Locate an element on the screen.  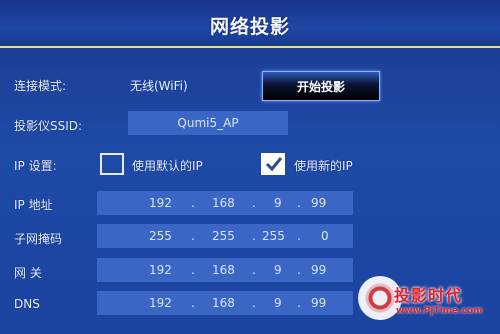
dns-field: 192 . 168 . 9 . 99 is located at coordinates (225, 303).